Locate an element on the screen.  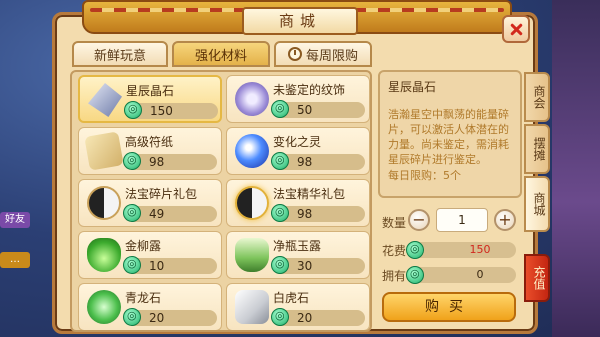
item-price: 150 is located at coordinates (161, 111).